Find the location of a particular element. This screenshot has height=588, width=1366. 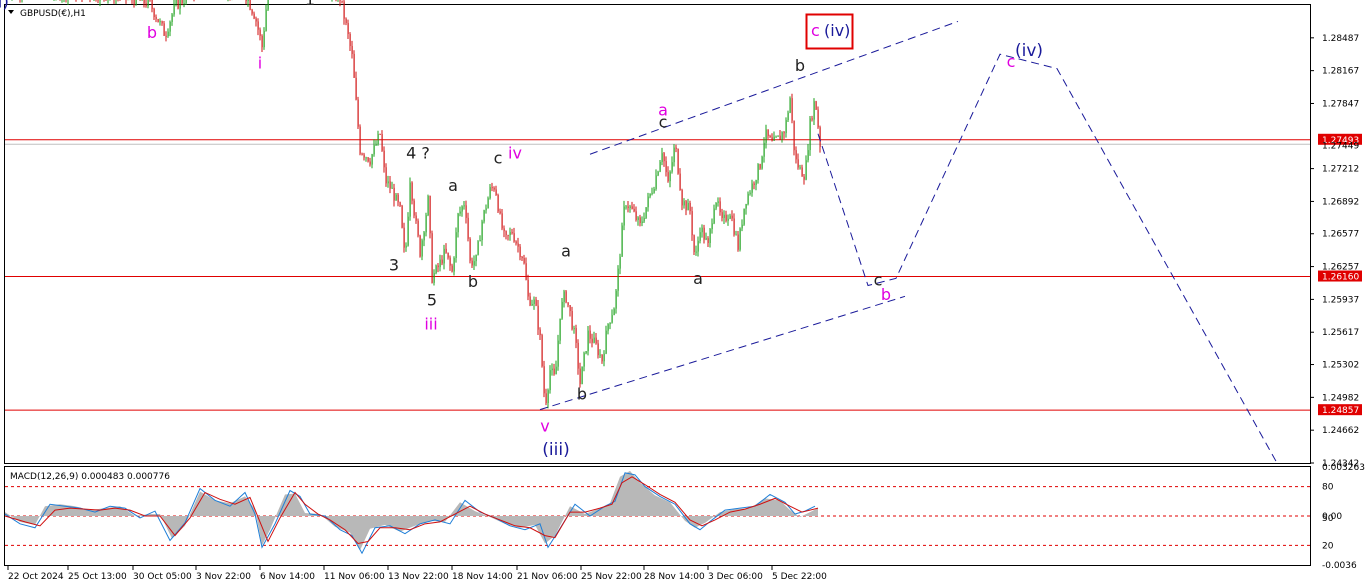

price-tick-label: 1.27847 is located at coordinates (1340, 104).